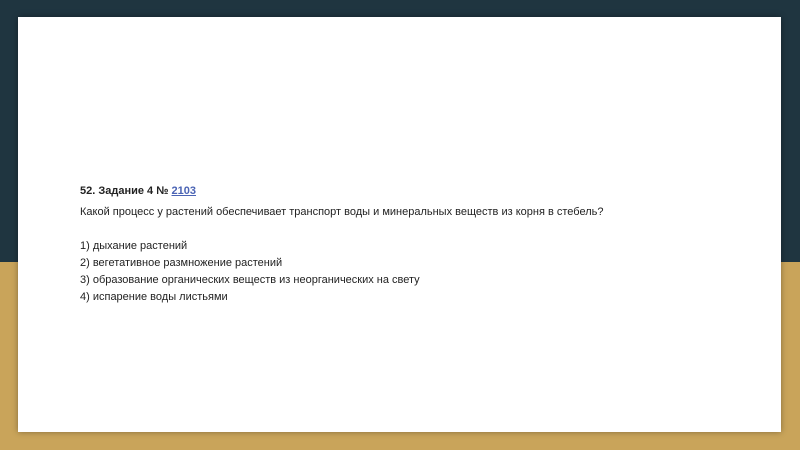 The image size is (800, 450). Describe the element at coordinates (134, 246) in the screenshot. I see `answer-option-1: 1) дыхание растений` at that location.